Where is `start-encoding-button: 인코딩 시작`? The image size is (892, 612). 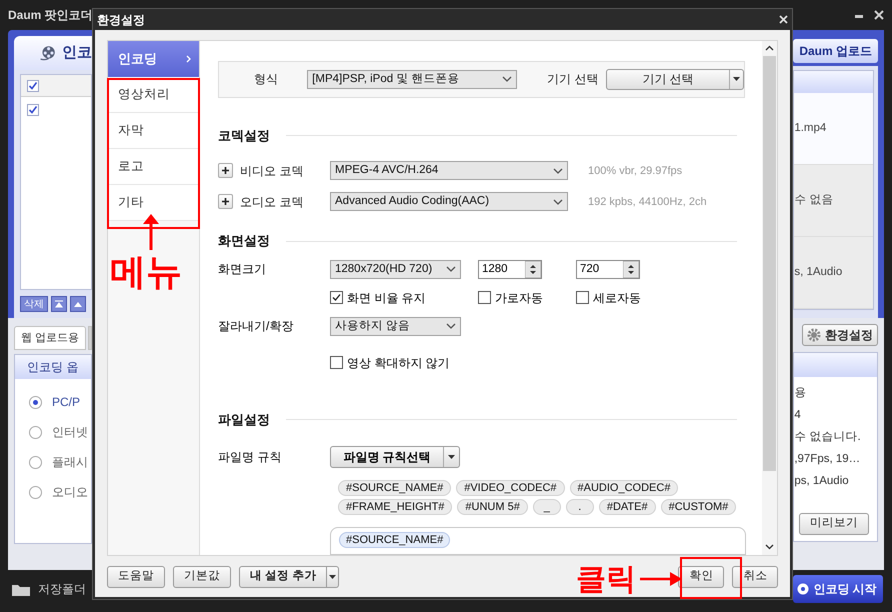 start-encoding-button: 인코딩 시작 is located at coordinates (838, 589).